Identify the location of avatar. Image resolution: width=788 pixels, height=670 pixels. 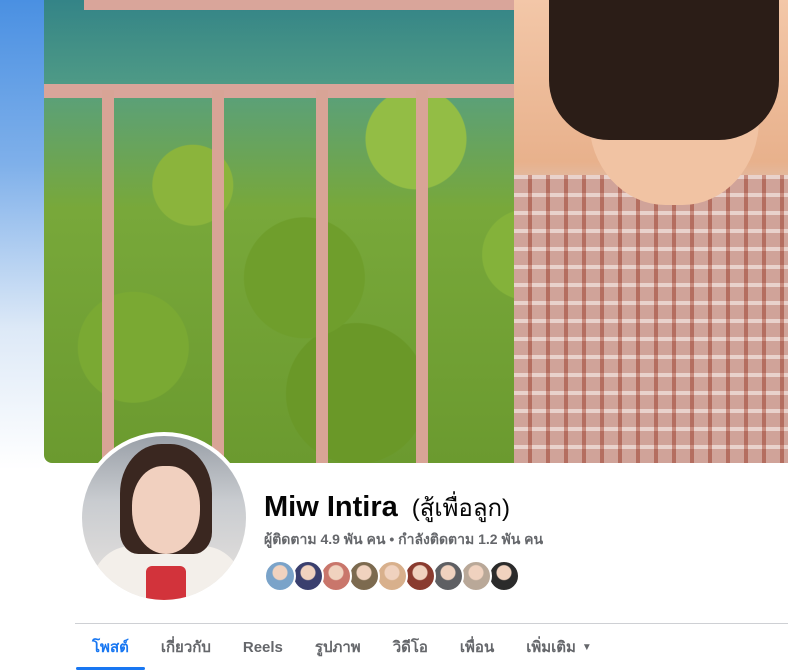
(164, 518).